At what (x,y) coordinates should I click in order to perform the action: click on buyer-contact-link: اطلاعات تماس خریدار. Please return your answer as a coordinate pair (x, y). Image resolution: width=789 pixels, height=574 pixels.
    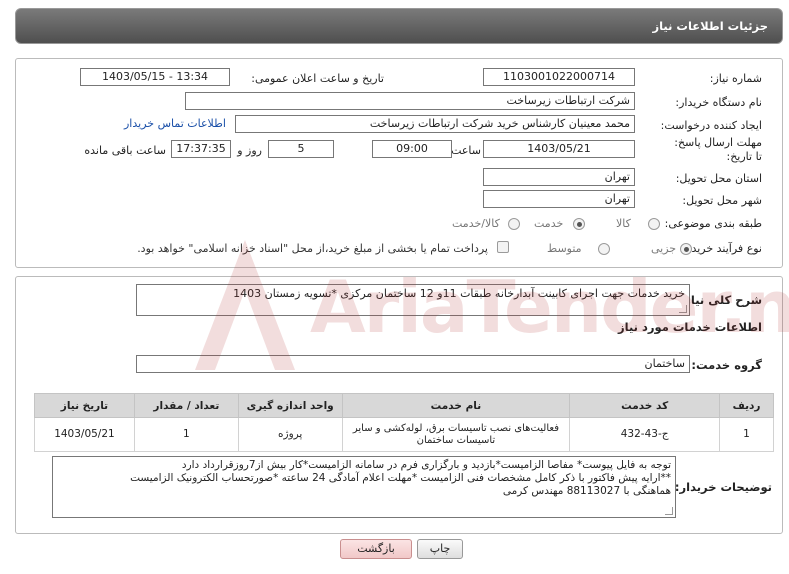
    Looking at the image, I should click on (175, 123).